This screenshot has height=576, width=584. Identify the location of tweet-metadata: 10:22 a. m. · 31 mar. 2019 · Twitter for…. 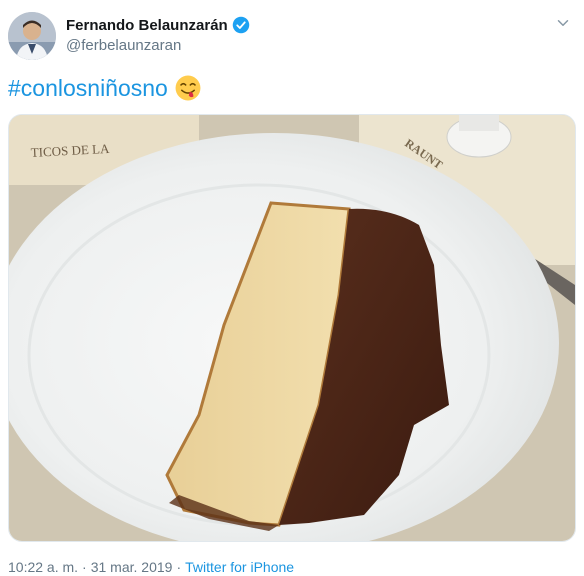
(151, 567).